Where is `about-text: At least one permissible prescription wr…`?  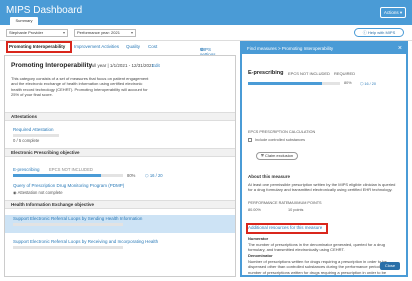 about-text: At least one permissible prescription wr… is located at coordinates (322, 187).